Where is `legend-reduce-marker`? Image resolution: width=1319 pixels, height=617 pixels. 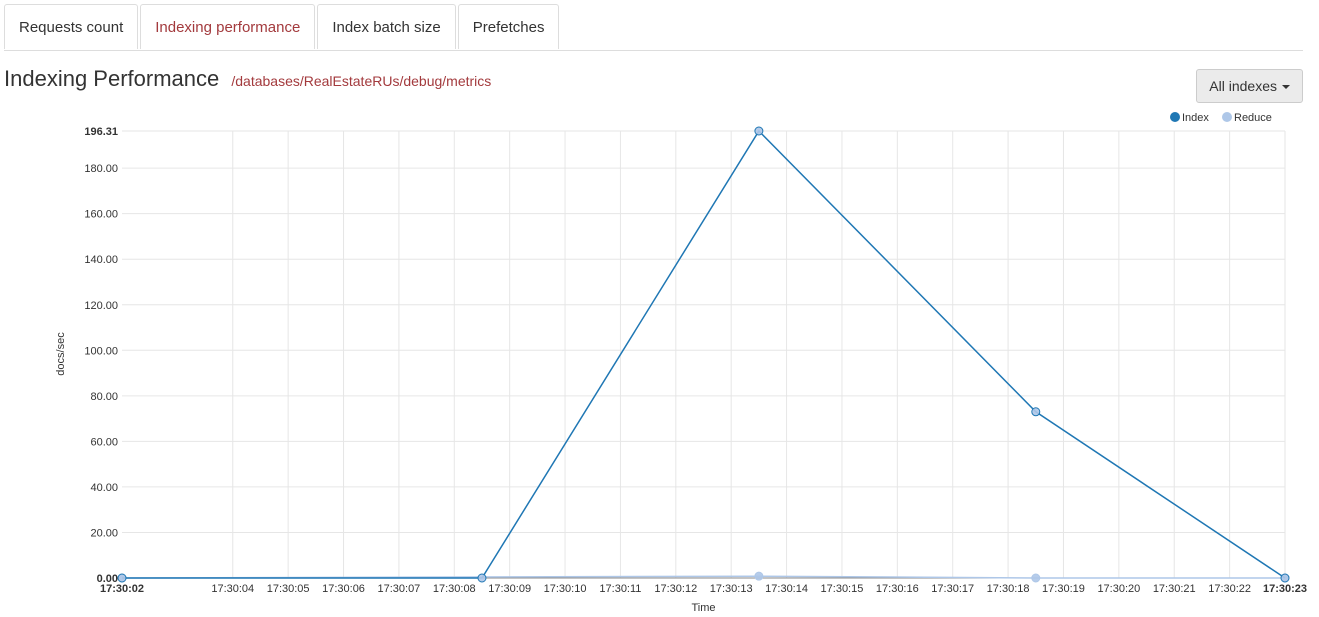
legend-reduce-marker is located at coordinates (1227, 117).